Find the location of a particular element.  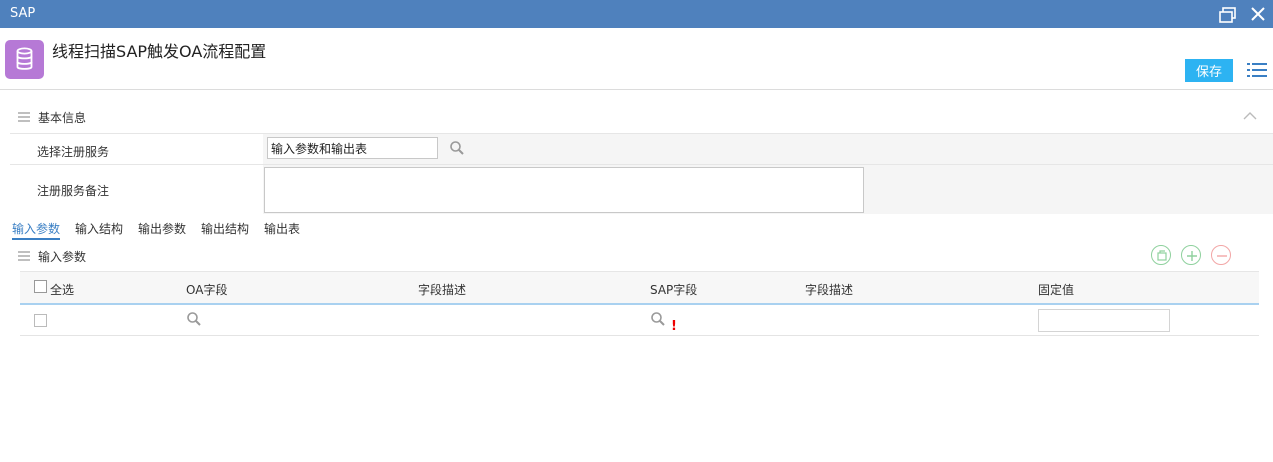

required-mark-icon: ! is located at coordinates (674, 326).